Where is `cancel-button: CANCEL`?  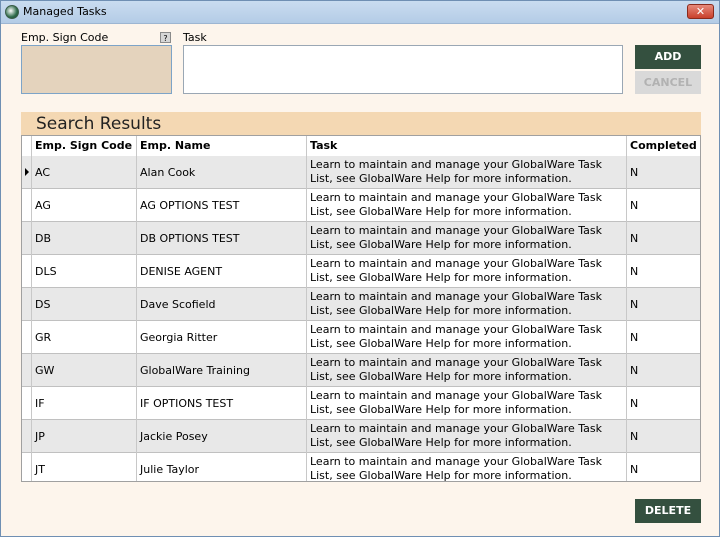
cancel-button: CANCEL is located at coordinates (668, 82).